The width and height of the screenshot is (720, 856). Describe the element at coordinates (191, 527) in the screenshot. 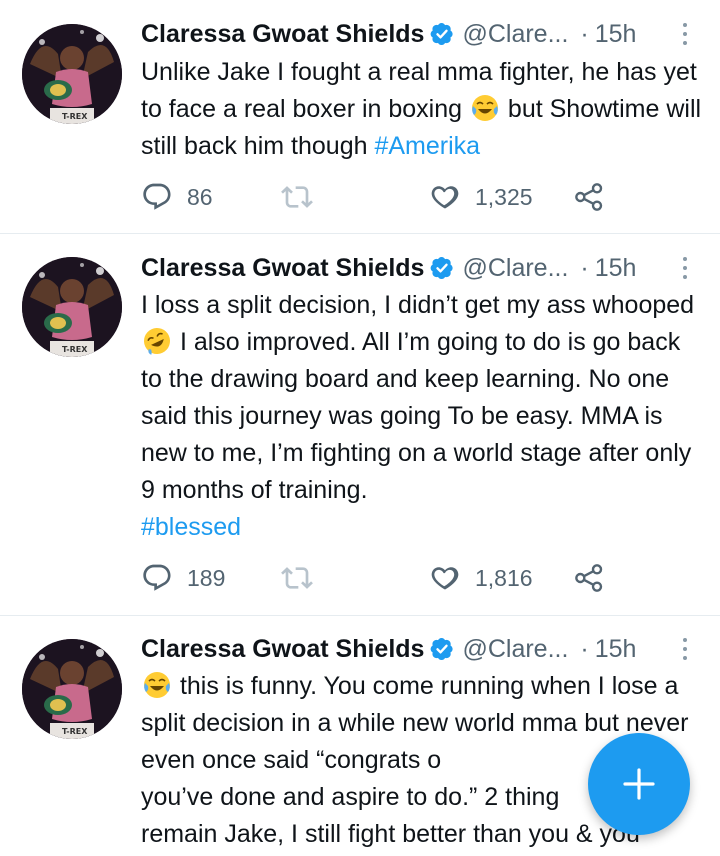

I see `hashtag-link: #blessed` at that location.